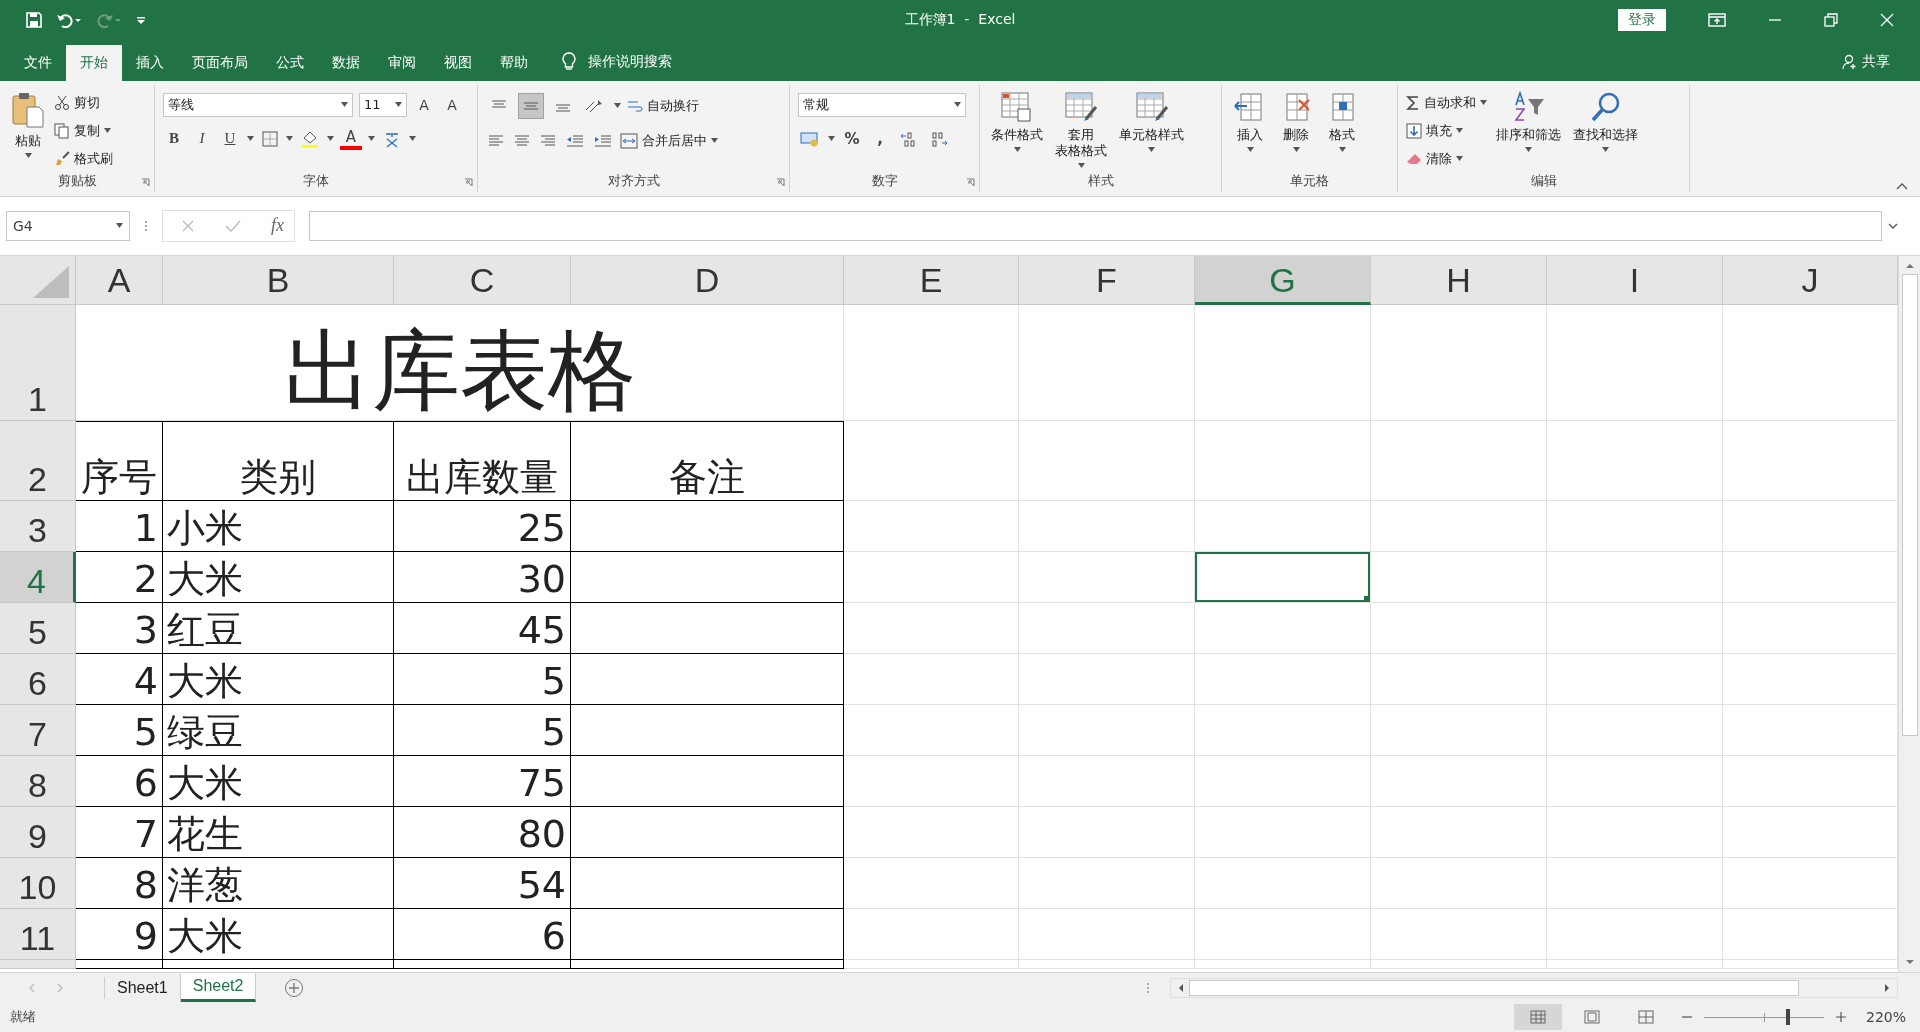 This screenshot has height=1032, width=1920. What do you see at coordinates (1250, 121) in the screenshot?
I see `insert-button: 插入` at bounding box center [1250, 121].